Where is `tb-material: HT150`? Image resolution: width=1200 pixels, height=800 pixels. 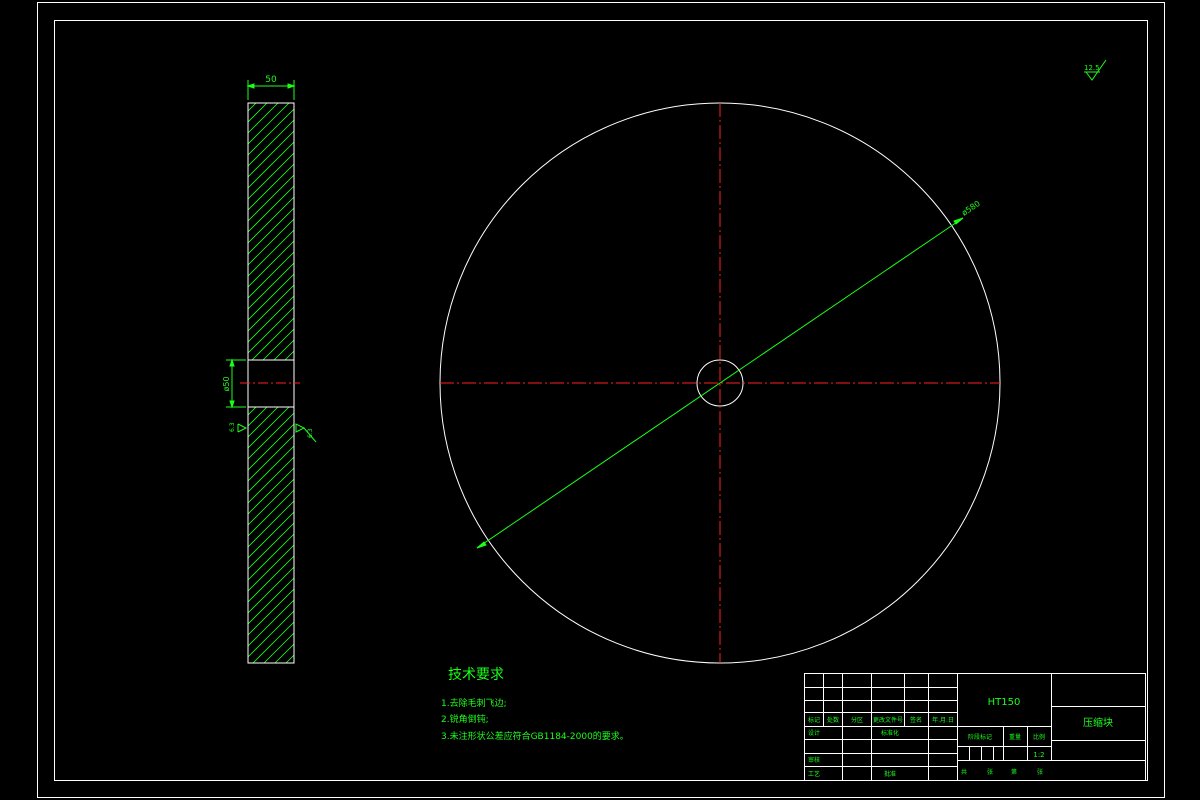
tb-material: HT150 is located at coordinates (1004, 702).